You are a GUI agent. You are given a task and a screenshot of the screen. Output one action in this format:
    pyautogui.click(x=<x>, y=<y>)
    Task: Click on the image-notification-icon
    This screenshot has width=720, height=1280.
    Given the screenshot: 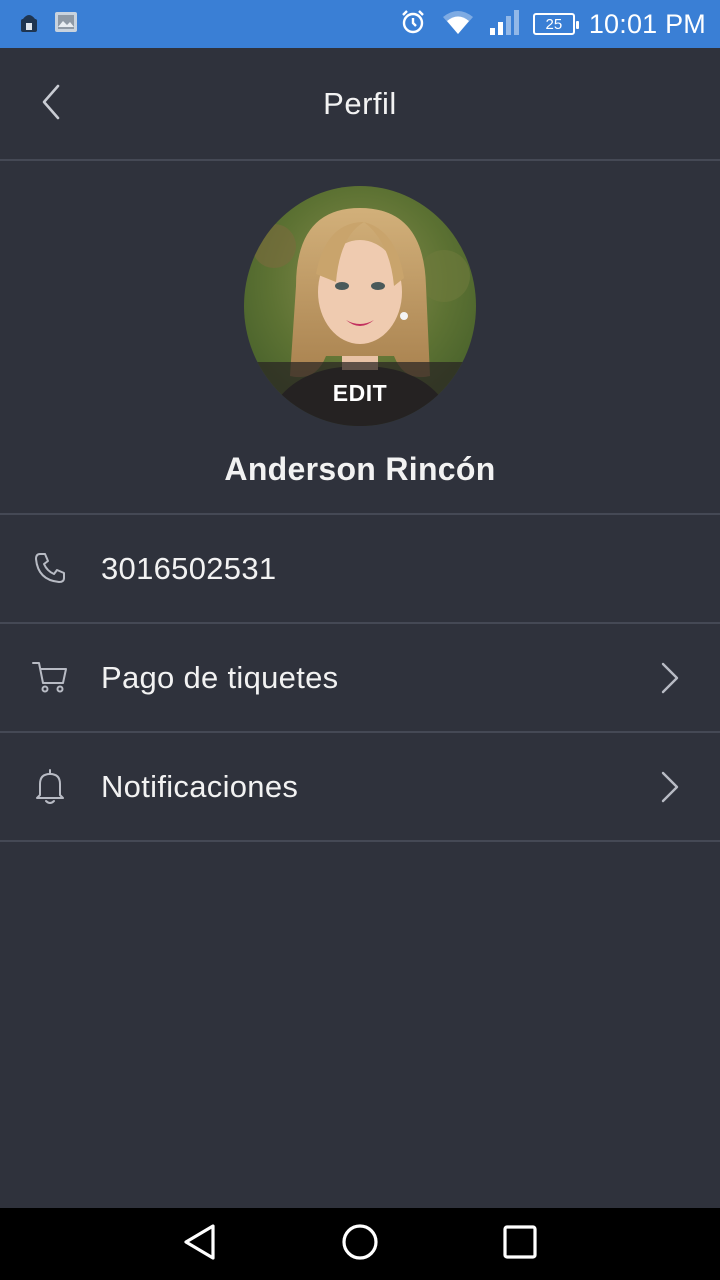 What is the action you would take?
    pyautogui.click(x=66, y=24)
    